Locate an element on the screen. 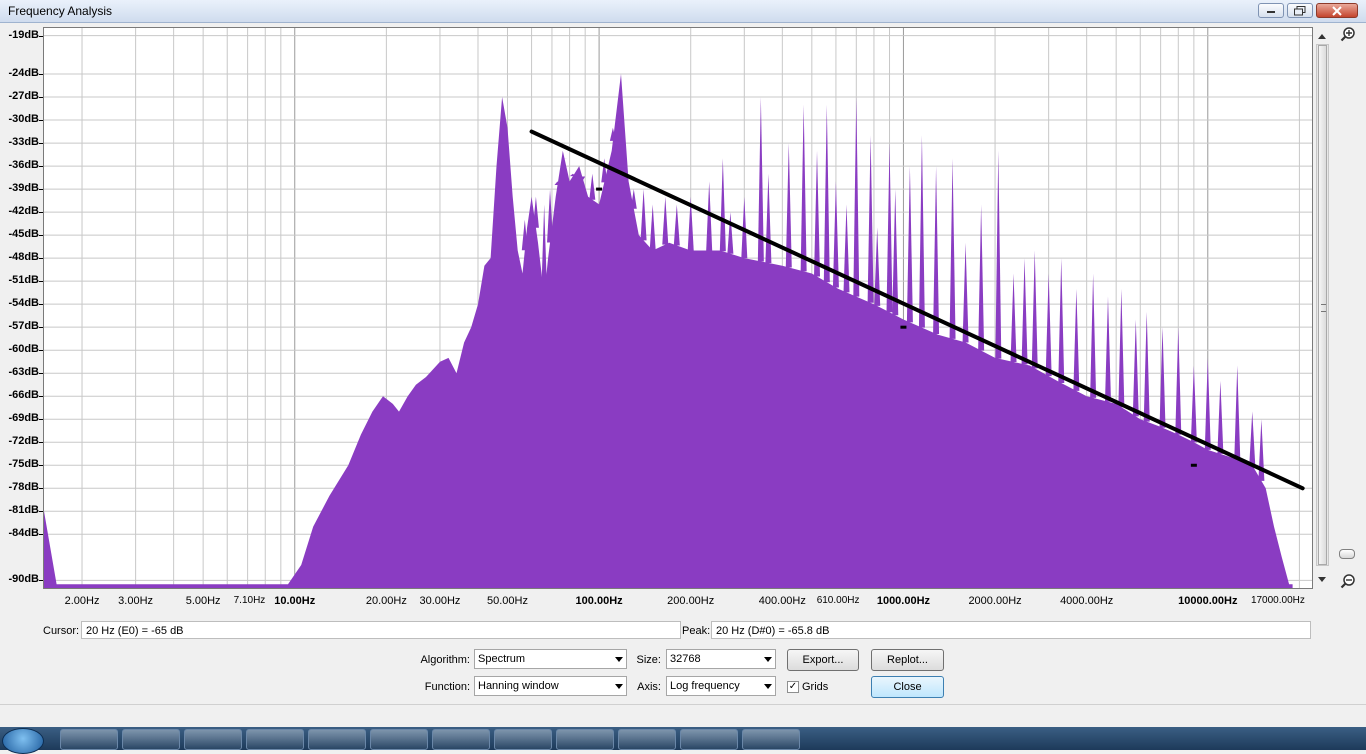 This screenshot has height=754, width=1366. minimize-button is located at coordinates (1271, 10).